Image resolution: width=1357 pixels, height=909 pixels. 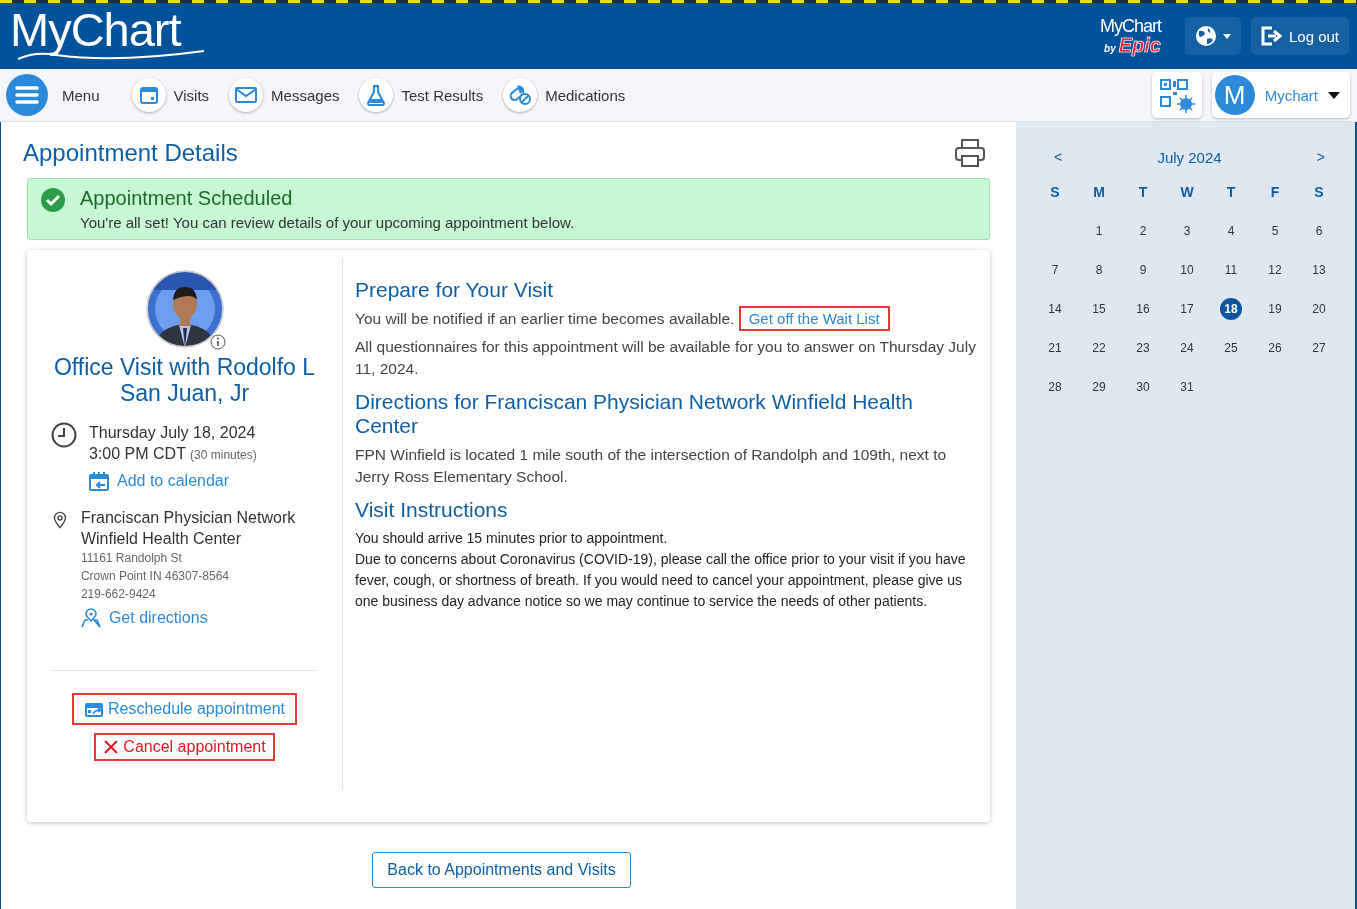 What do you see at coordinates (111, 747) in the screenshot?
I see `close-icon` at bounding box center [111, 747].